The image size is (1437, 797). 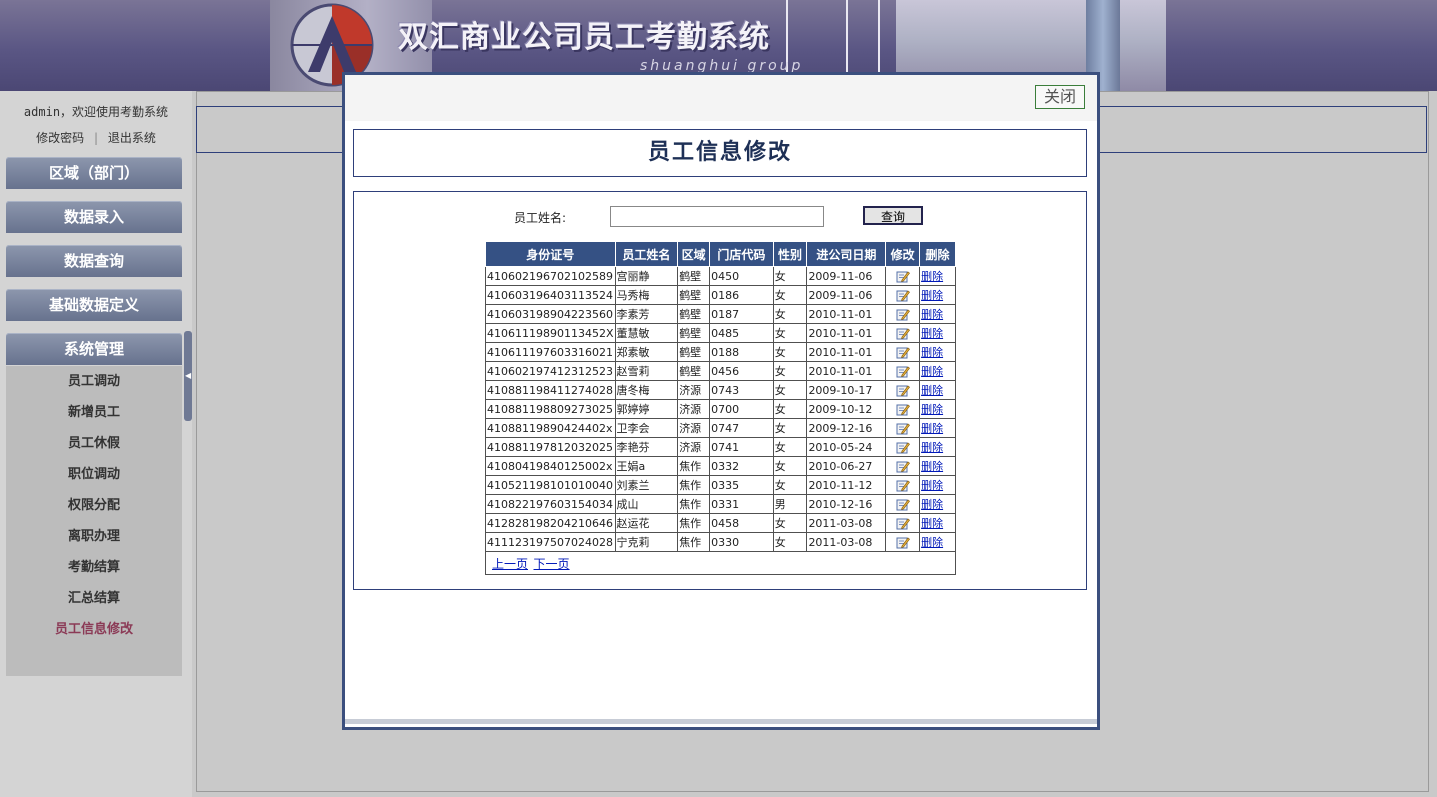 I want to click on cell-id-number: 410603198904223560, so click(x=550, y=314).